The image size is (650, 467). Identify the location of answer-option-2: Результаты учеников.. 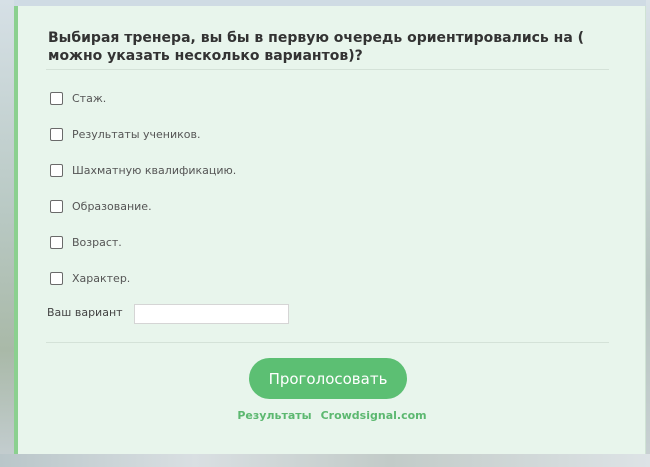
(125, 134).